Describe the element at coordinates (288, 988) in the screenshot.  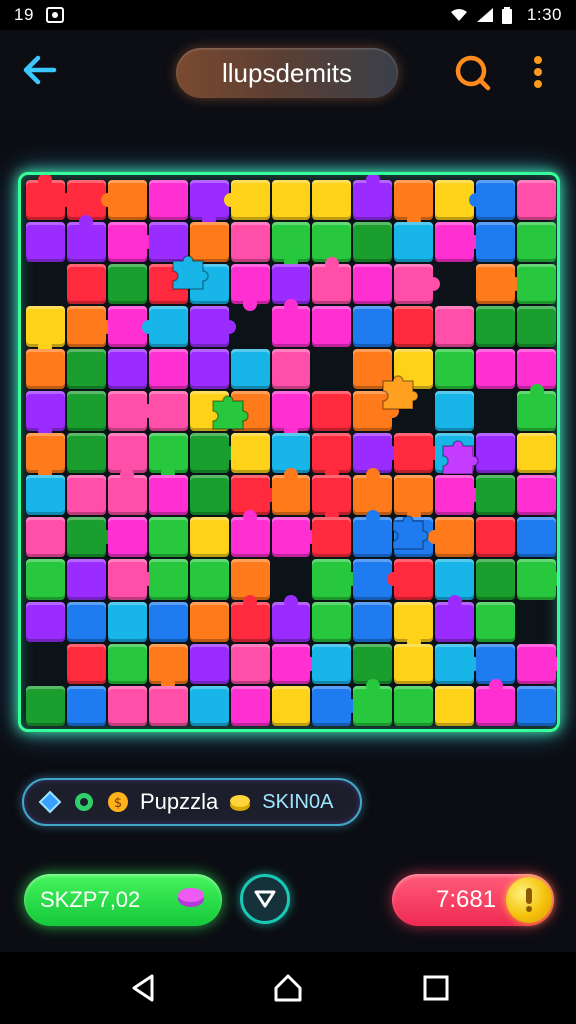
I see `nav-home-button` at that location.